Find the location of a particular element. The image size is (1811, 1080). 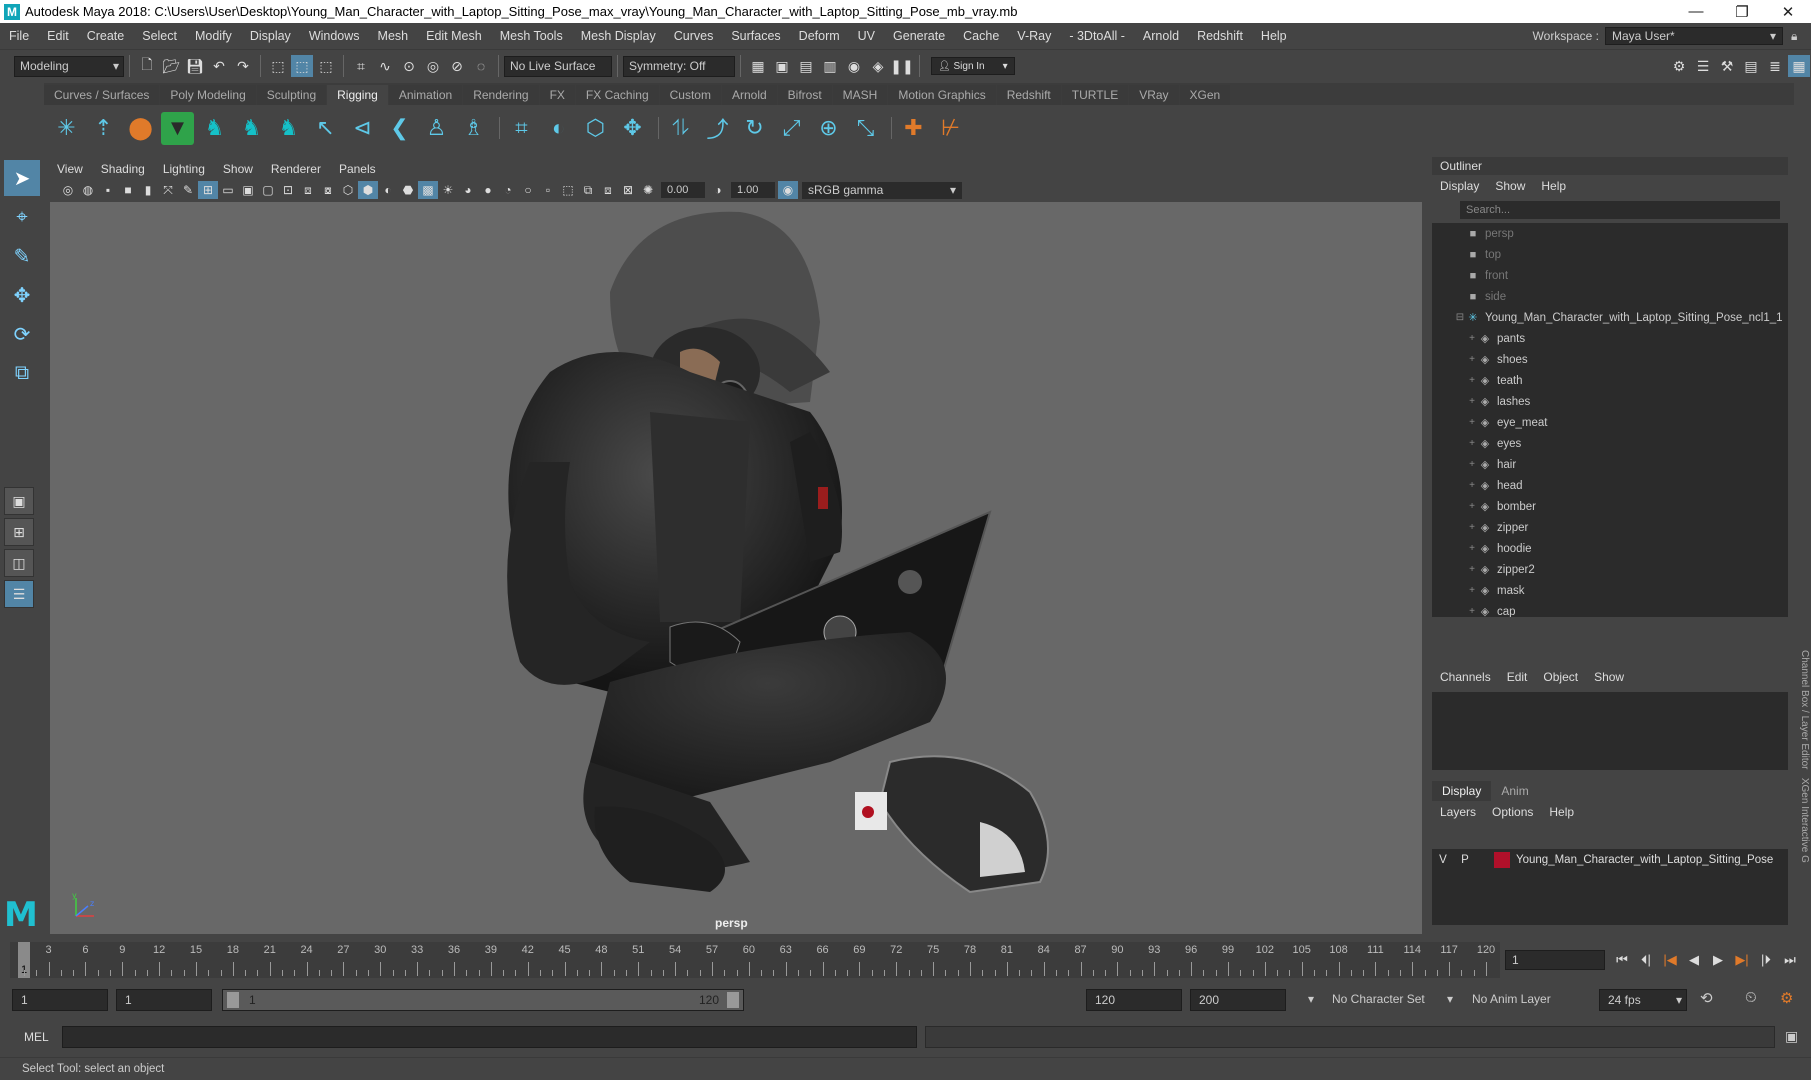

safe-action-icon: ⧈ is located at coordinates (308, 190).